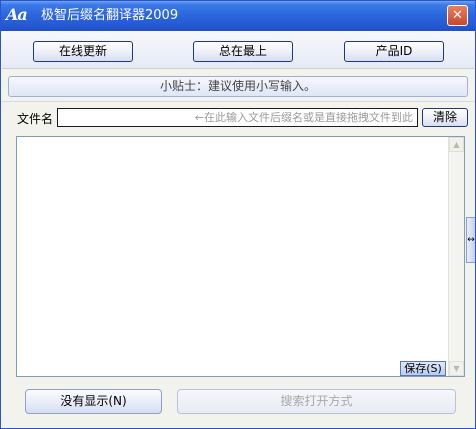 The image size is (476, 429). What do you see at coordinates (456, 256) in the screenshot?
I see `vertical-scrollbar: ▲ ▼` at bounding box center [456, 256].